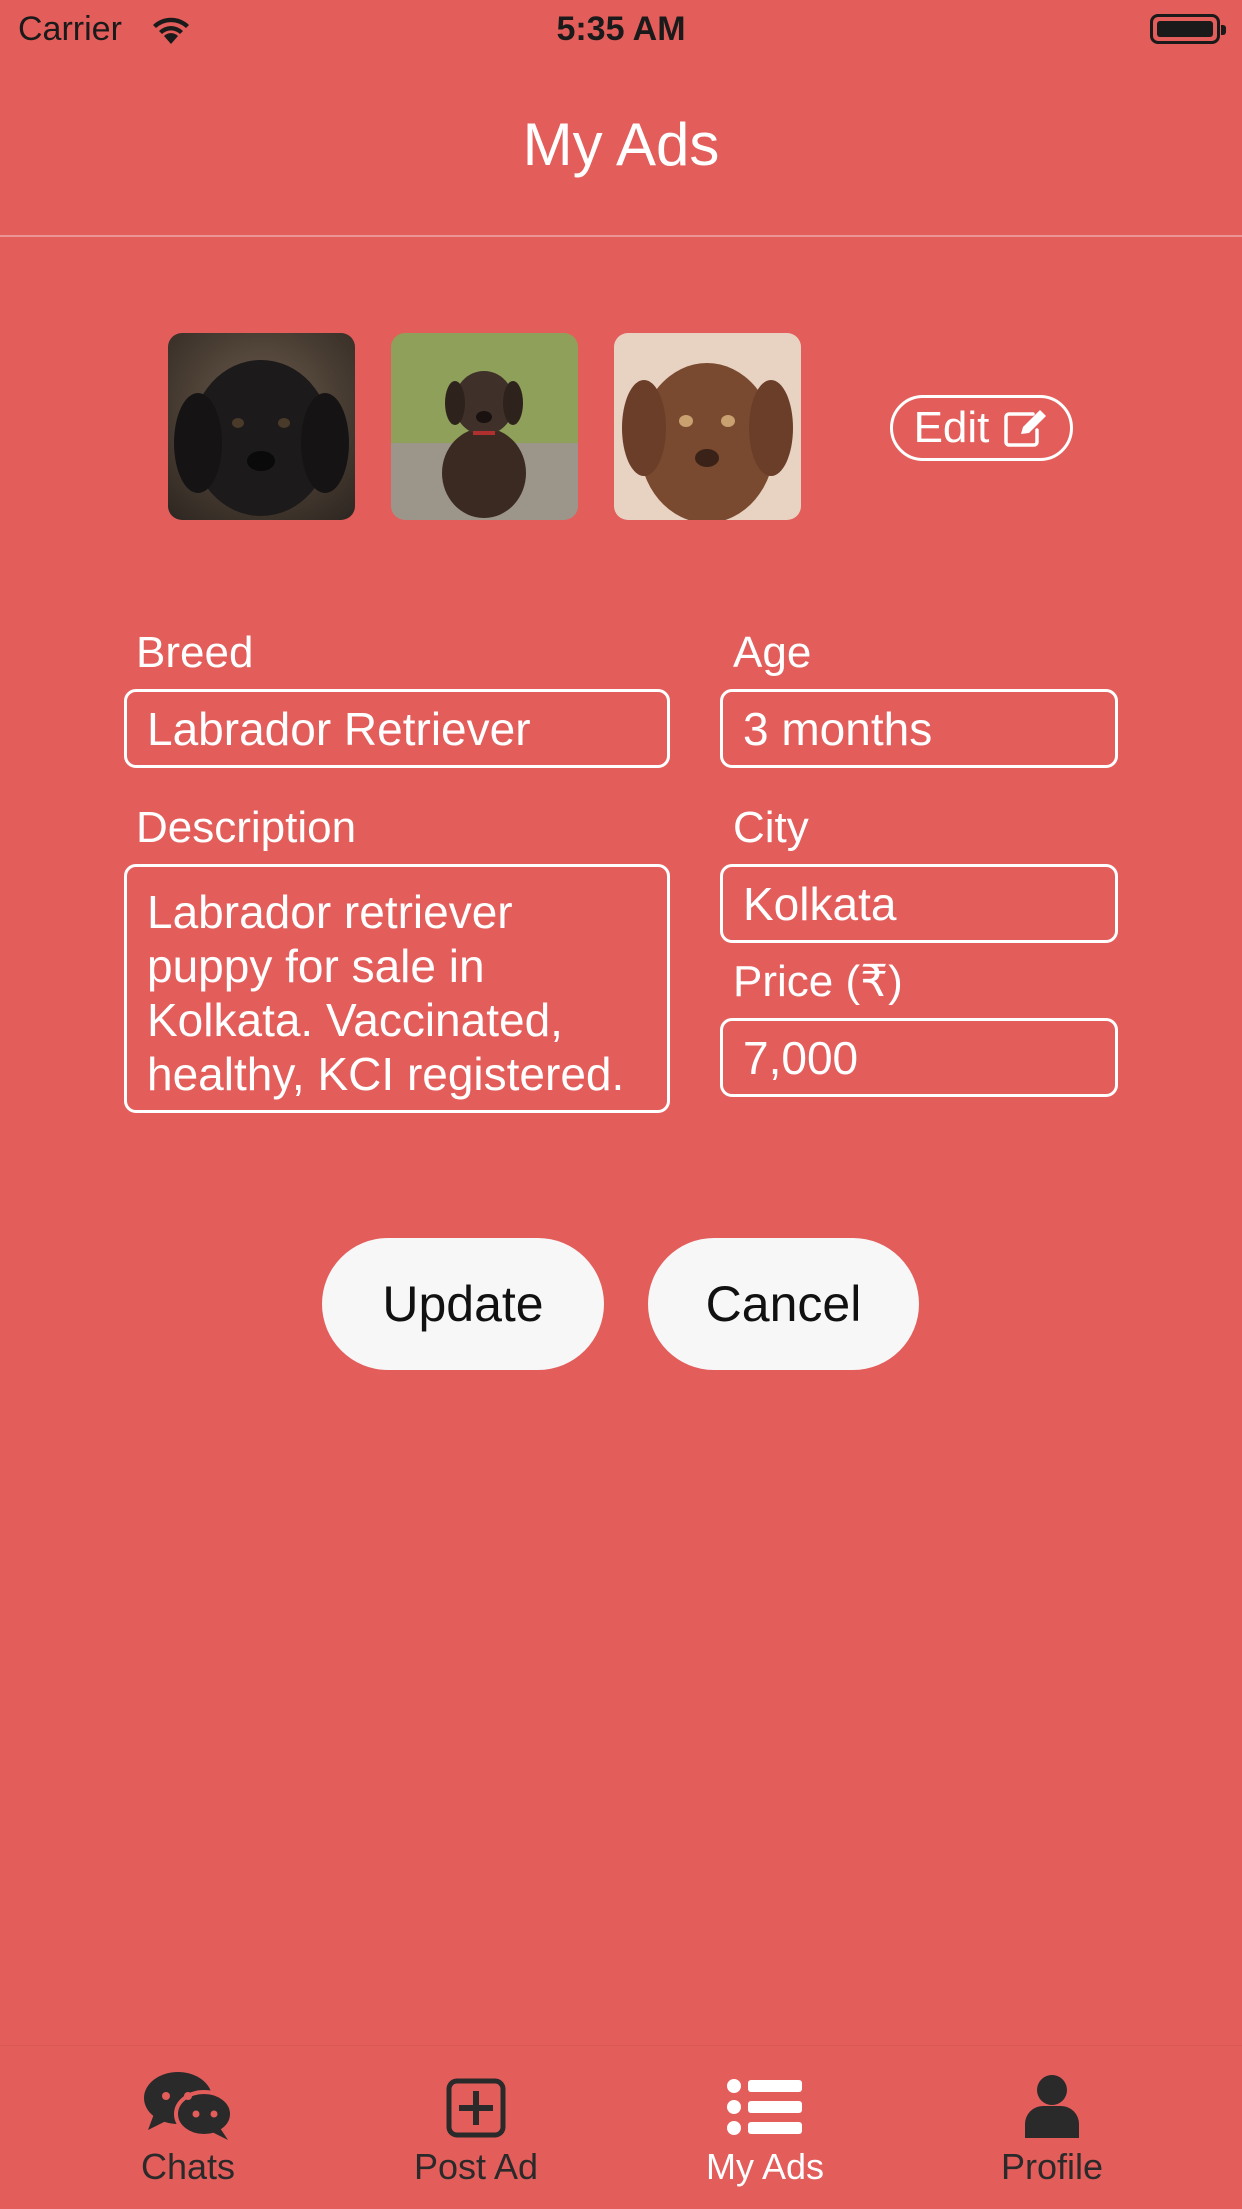 This screenshot has width=1242, height=2209. I want to click on price-field: 7,000, so click(919, 1057).